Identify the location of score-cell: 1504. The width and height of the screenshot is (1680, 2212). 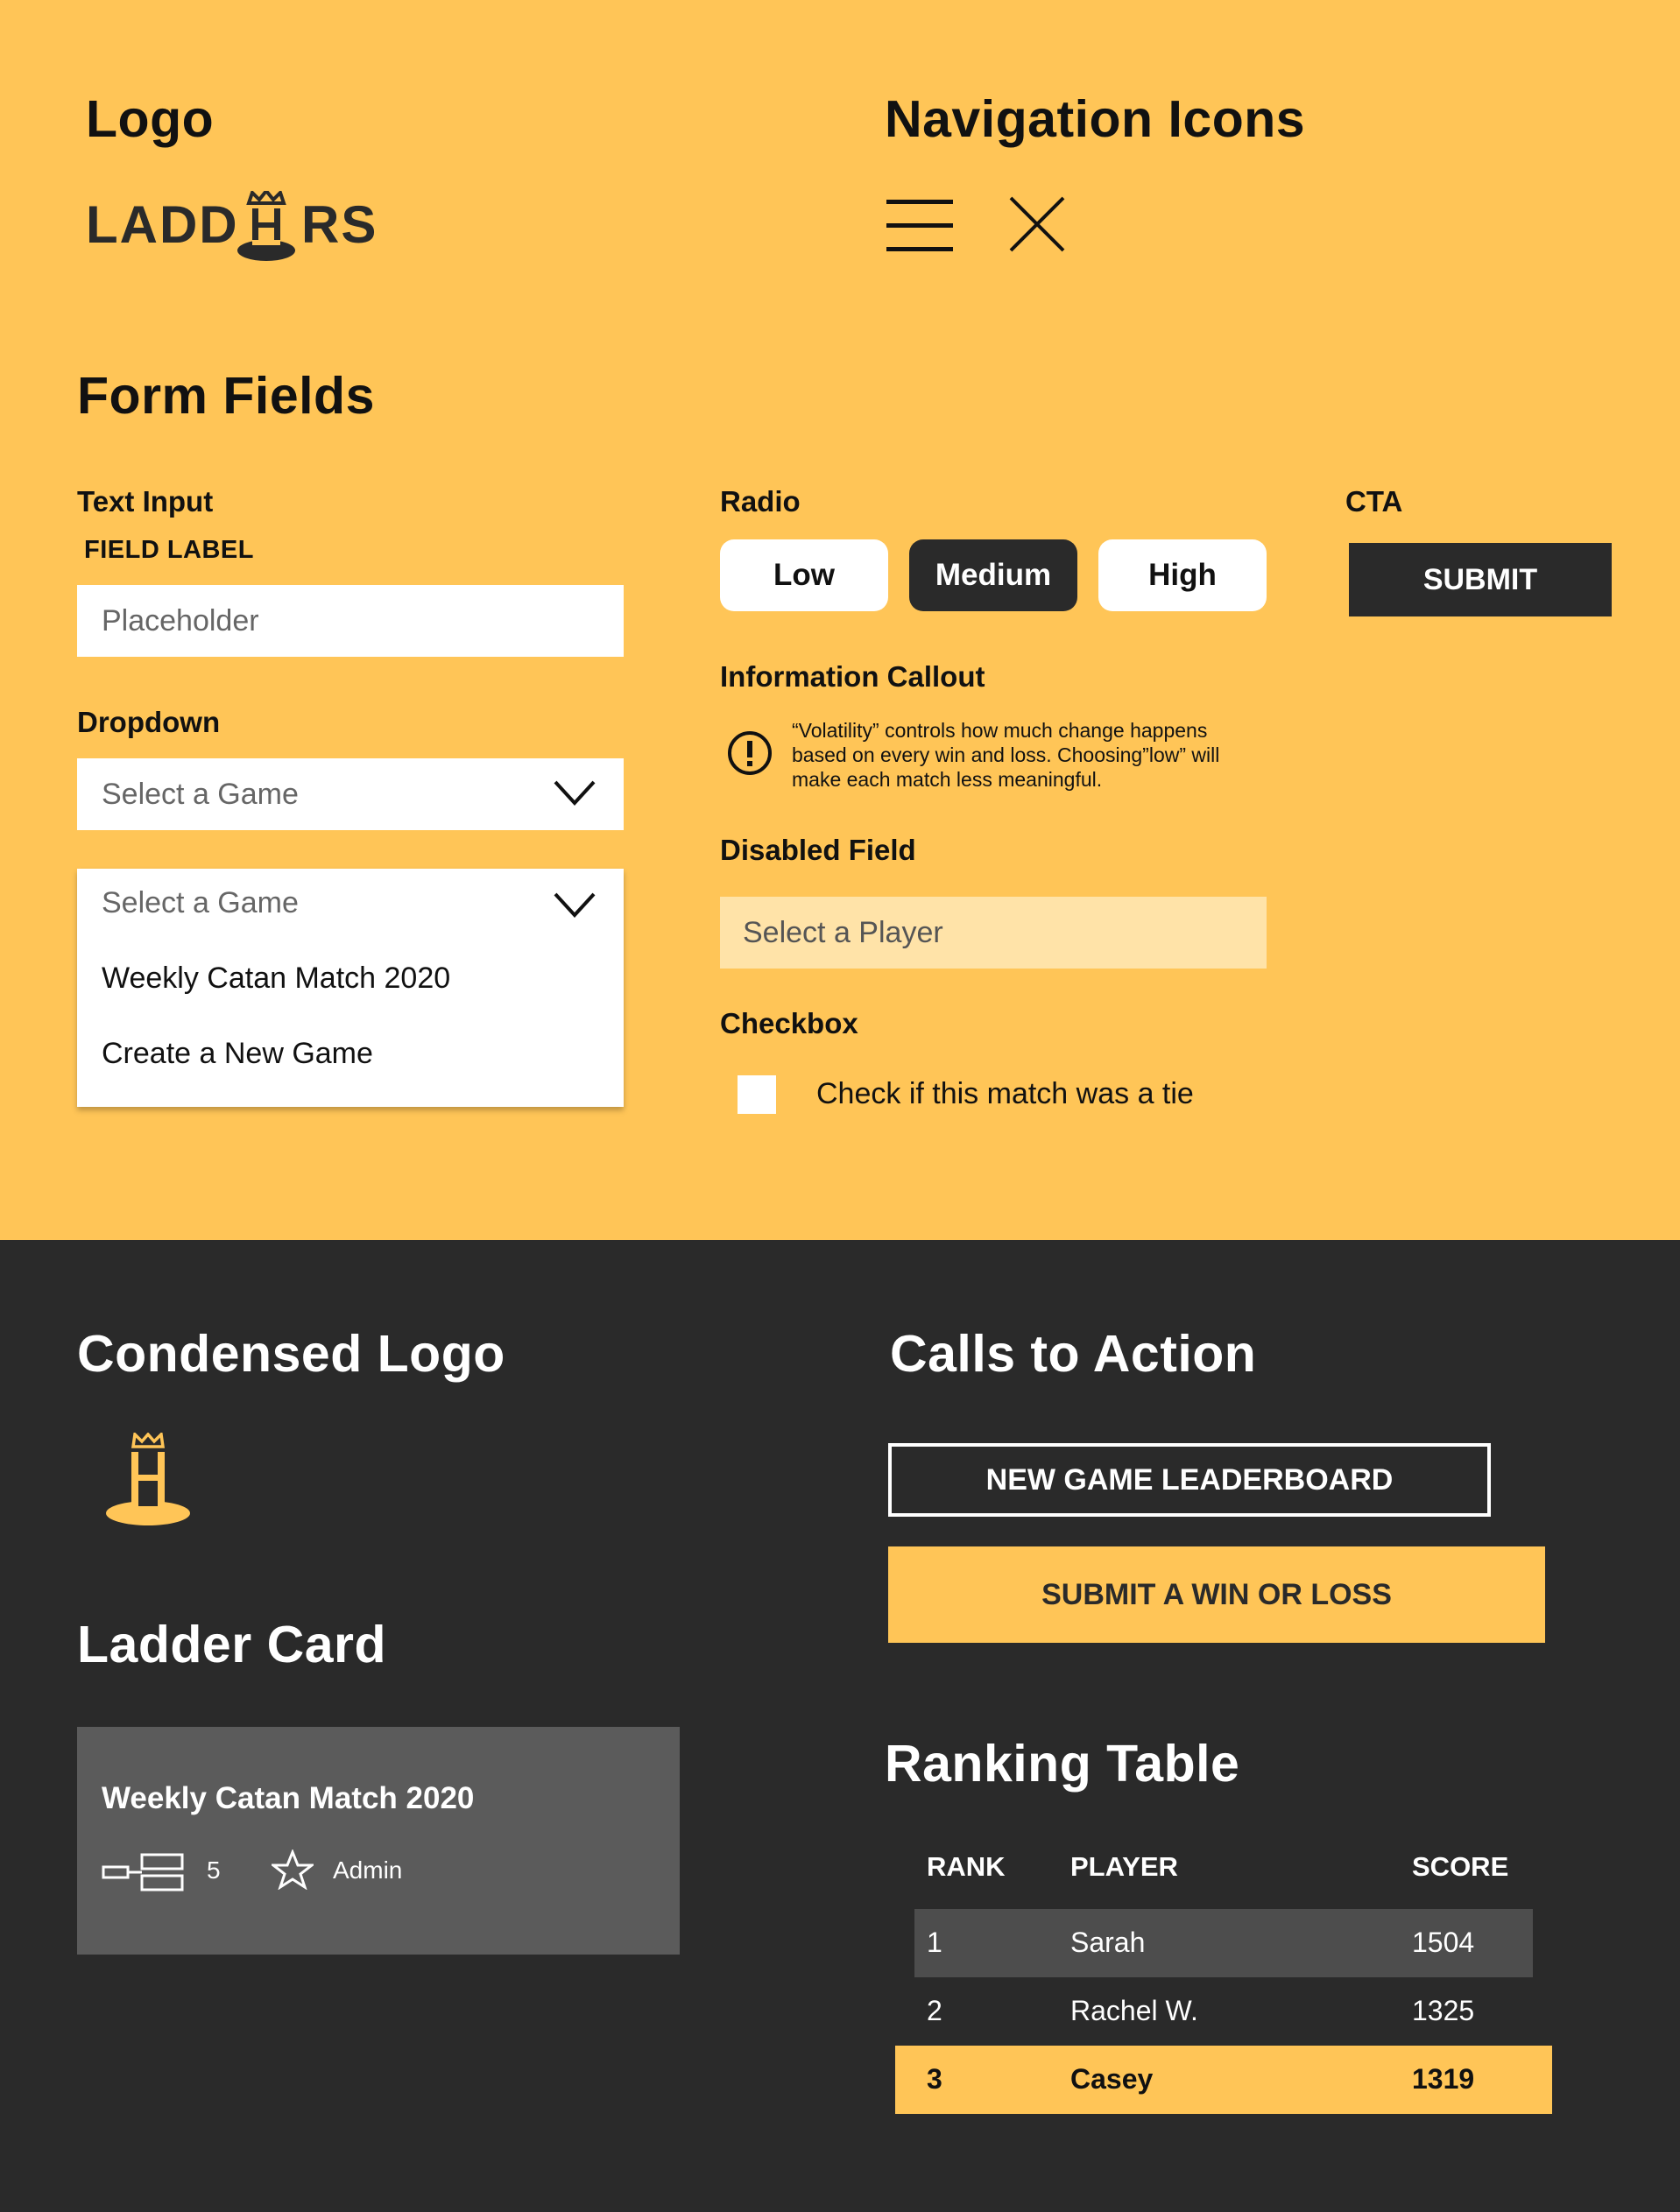
(1443, 1942).